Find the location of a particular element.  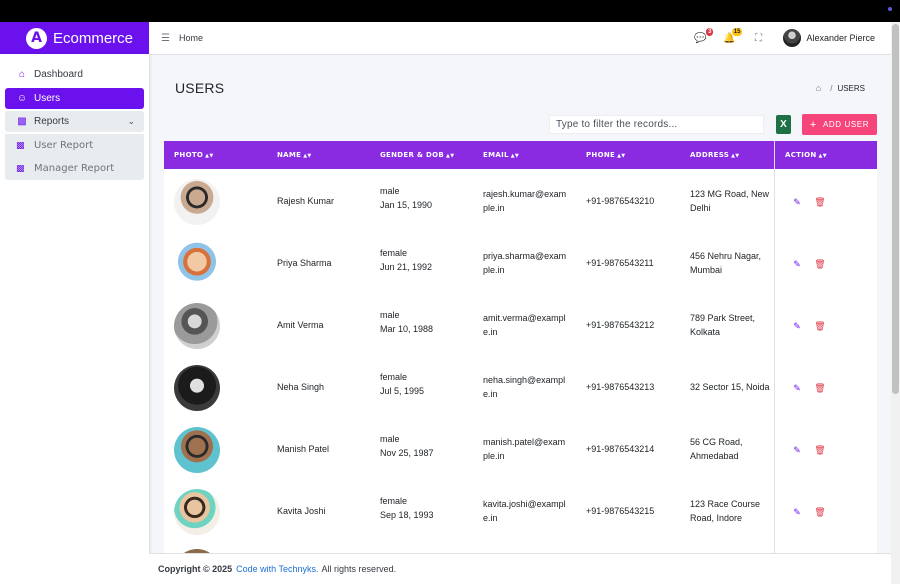

column-header-photo: PHOTO ▲▼ is located at coordinates (193, 155).